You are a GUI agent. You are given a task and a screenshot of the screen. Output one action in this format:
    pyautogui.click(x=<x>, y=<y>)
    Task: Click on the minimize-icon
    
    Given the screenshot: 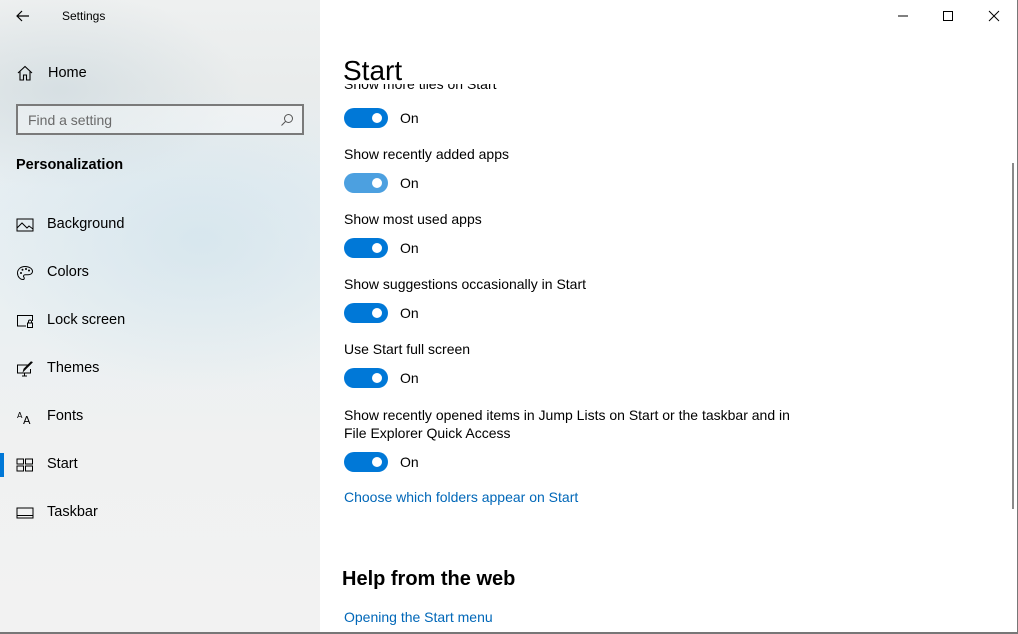 What is the action you would take?
    pyautogui.click(x=903, y=16)
    